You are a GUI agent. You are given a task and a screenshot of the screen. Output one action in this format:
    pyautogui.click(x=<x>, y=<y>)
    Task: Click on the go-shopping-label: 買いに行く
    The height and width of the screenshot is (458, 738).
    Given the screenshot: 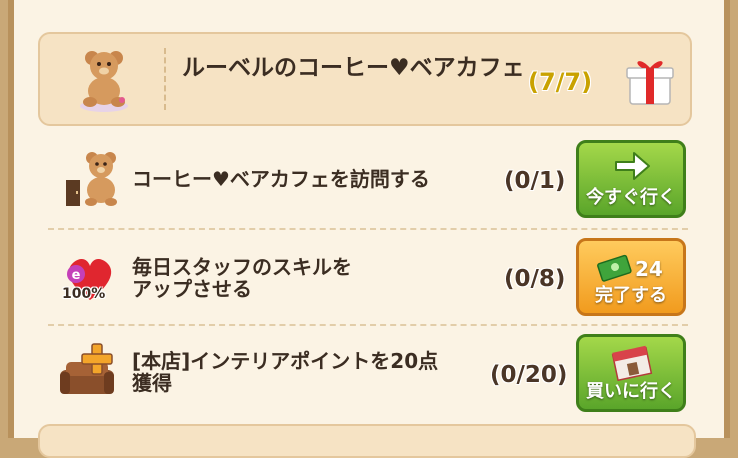 What is the action you would take?
    pyautogui.click(x=631, y=391)
    